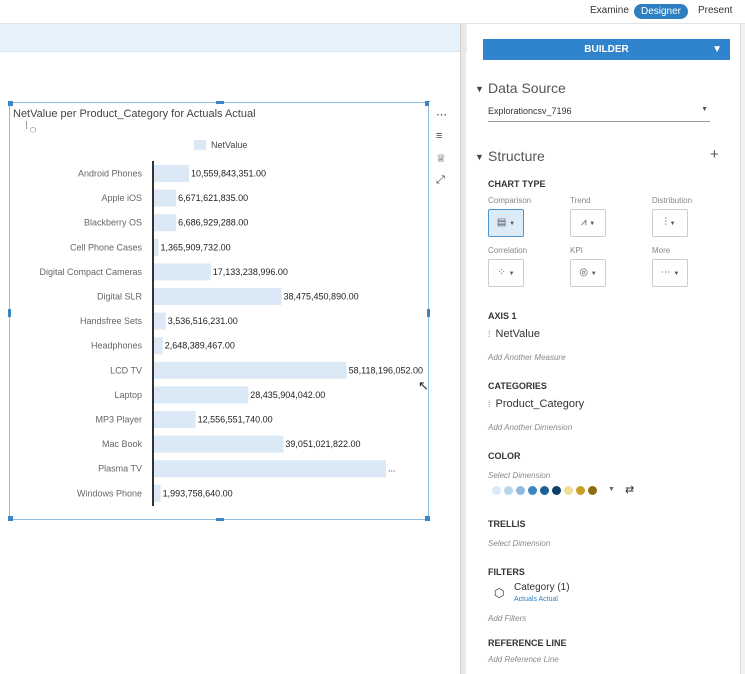  What do you see at coordinates (527, 357) in the screenshot?
I see `add-measure-link: Add Another Measure` at bounding box center [527, 357].